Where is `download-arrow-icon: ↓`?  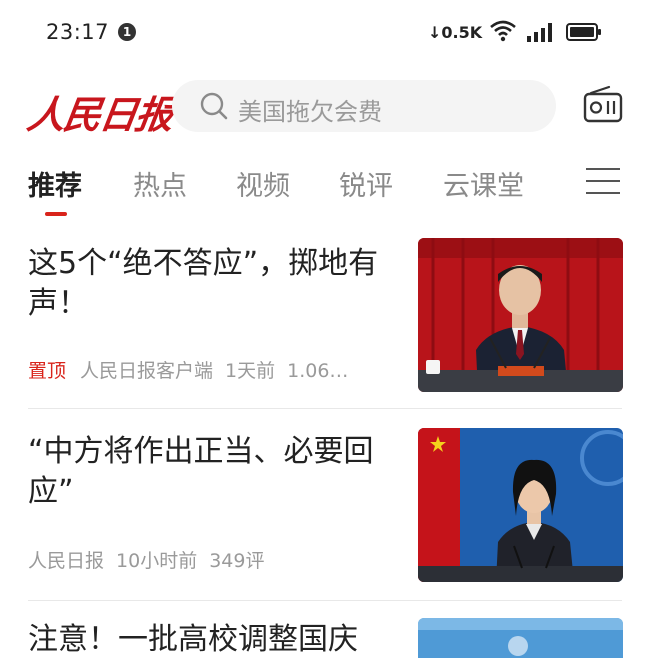
download-arrow-icon: ↓ is located at coordinates (435, 32).